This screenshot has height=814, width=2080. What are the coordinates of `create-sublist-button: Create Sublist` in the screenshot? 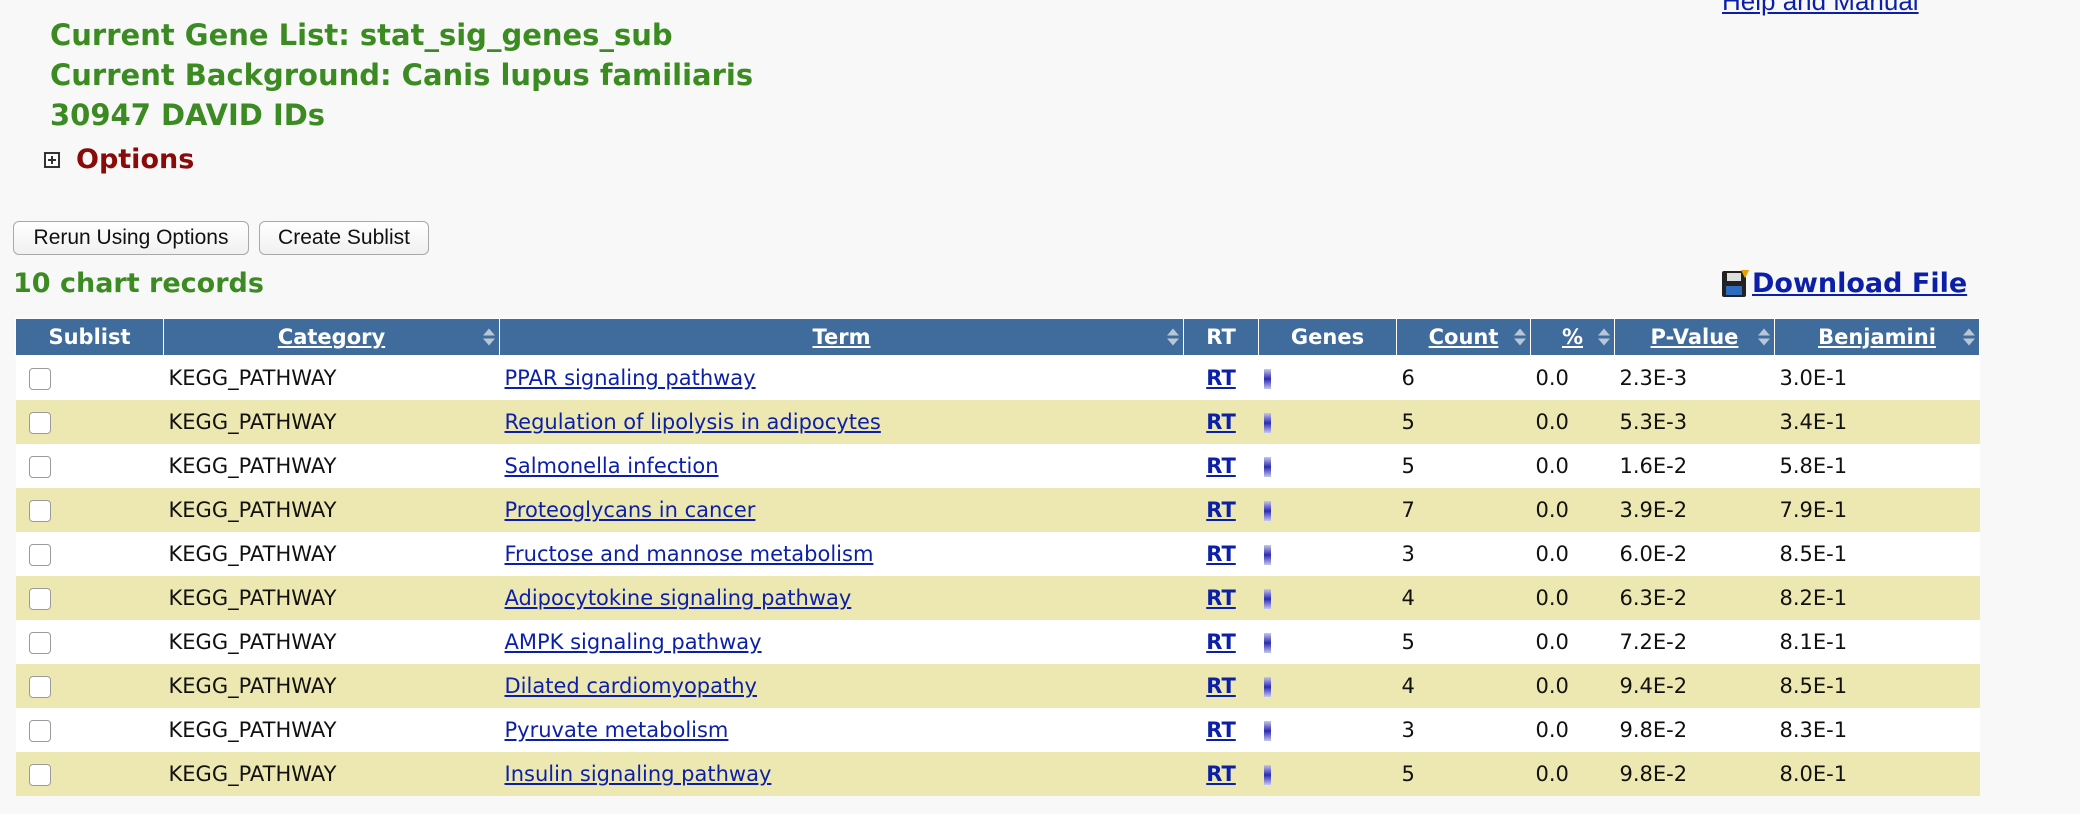 It's located at (344, 238).